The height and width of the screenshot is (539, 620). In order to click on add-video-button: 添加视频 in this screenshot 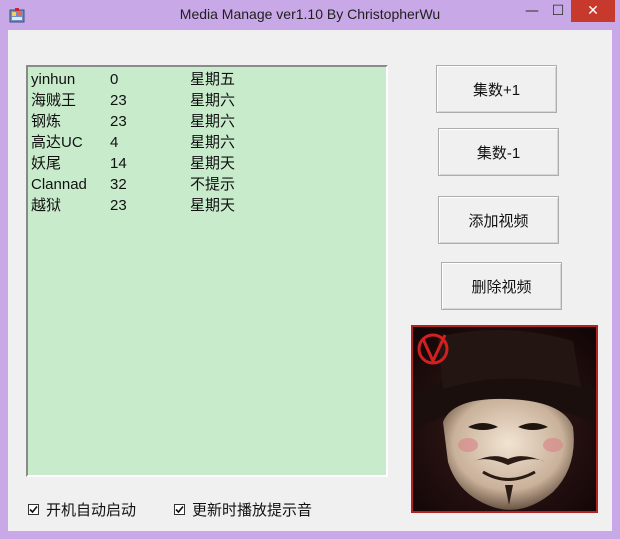, I will do `click(498, 220)`.